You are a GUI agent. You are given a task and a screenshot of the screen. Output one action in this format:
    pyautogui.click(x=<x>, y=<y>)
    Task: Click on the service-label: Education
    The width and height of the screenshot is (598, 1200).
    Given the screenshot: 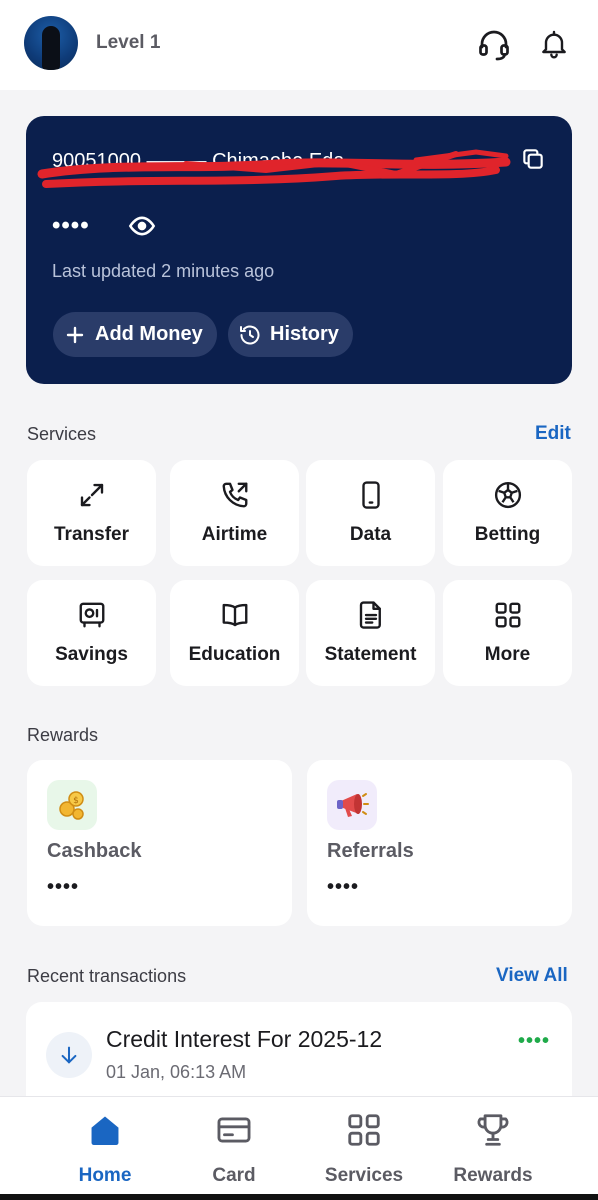 What is the action you would take?
    pyautogui.click(x=234, y=654)
    